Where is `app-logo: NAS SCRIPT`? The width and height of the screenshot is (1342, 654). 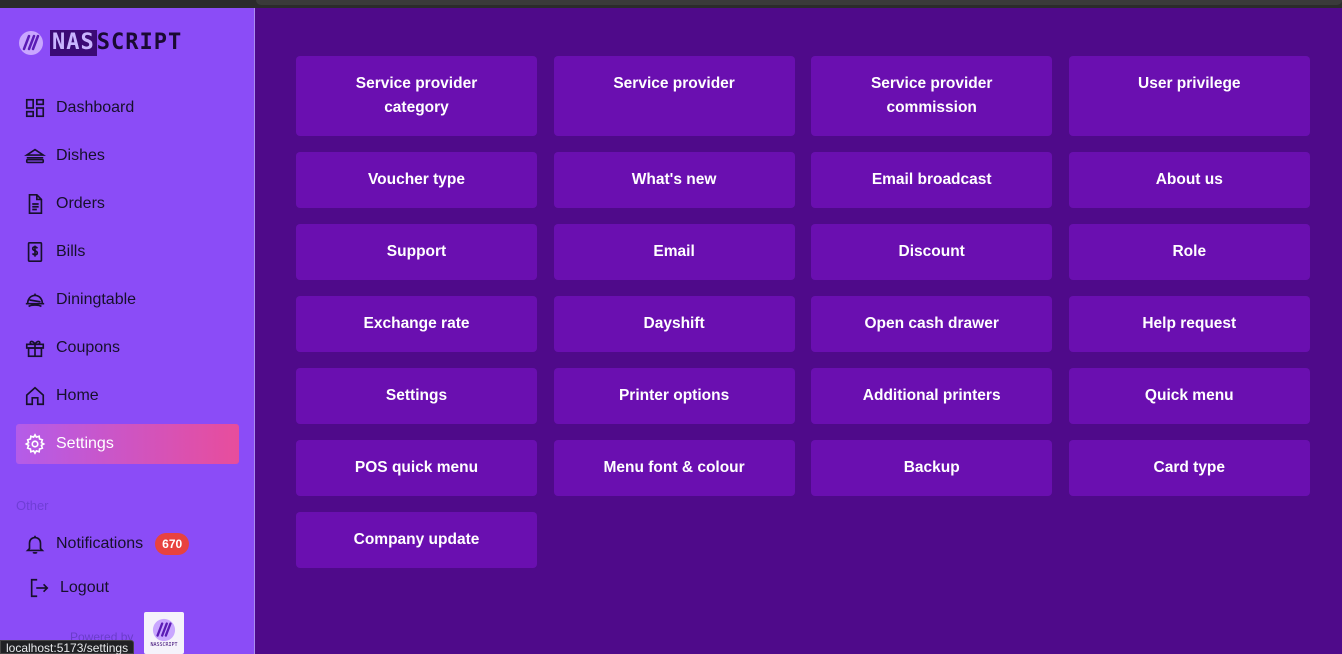
app-logo: NAS SCRIPT is located at coordinates (100, 43).